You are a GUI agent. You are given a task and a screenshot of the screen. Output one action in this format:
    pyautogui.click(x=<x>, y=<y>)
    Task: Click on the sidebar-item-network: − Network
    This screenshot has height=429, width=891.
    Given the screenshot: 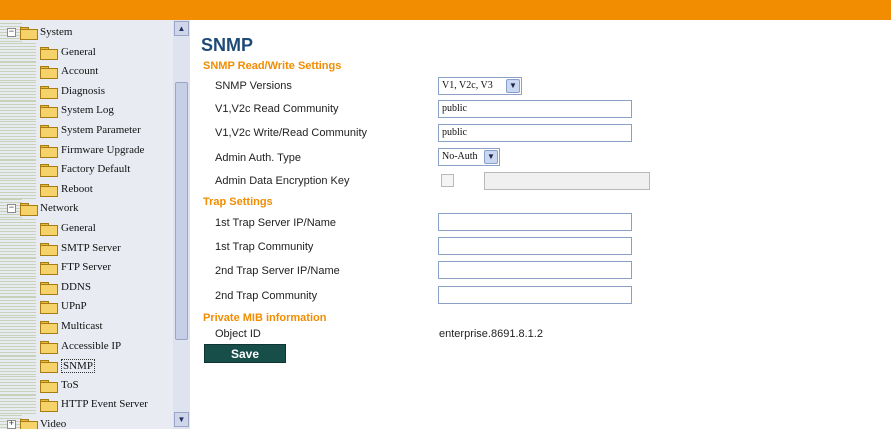 What is the action you would take?
    pyautogui.click(x=86, y=209)
    